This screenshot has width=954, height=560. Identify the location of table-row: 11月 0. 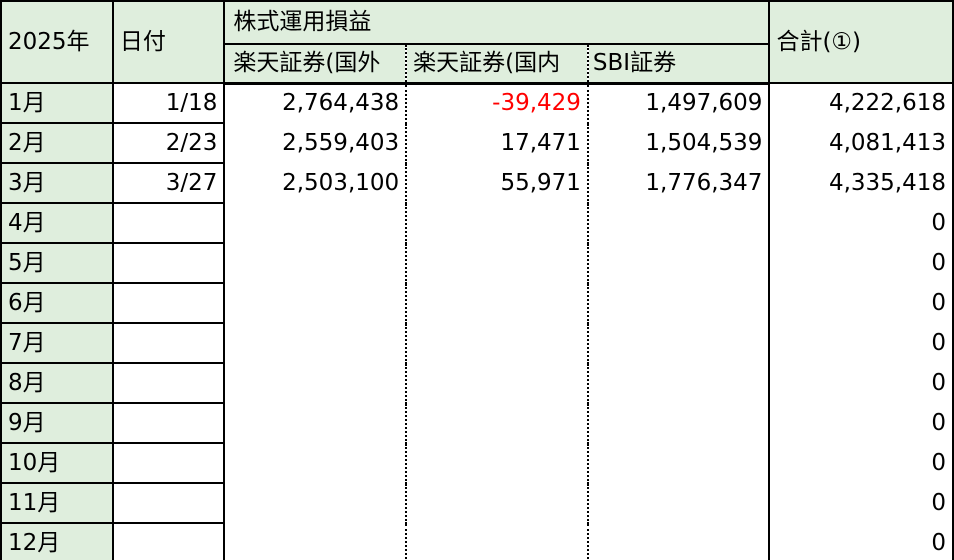
(477, 503).